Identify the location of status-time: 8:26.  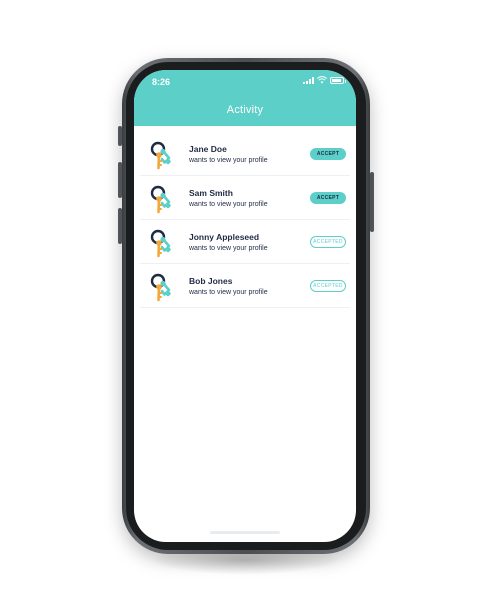
(161, 82).